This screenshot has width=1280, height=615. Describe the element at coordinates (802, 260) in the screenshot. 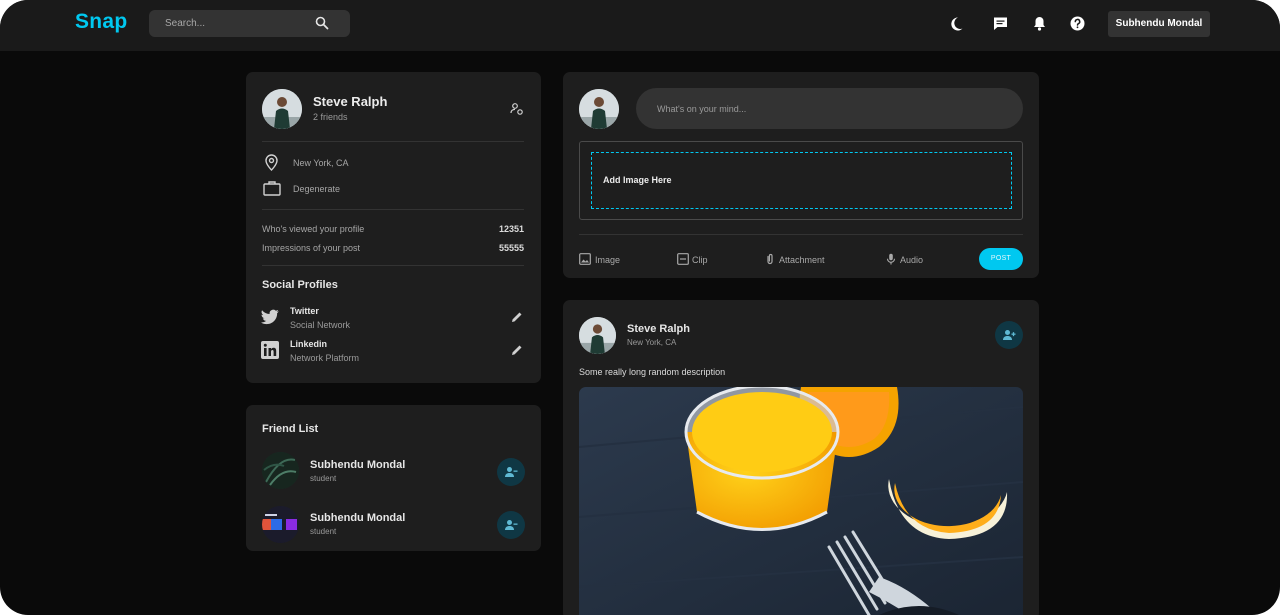

I see `attachment-tool-label: Attachment` at that location.